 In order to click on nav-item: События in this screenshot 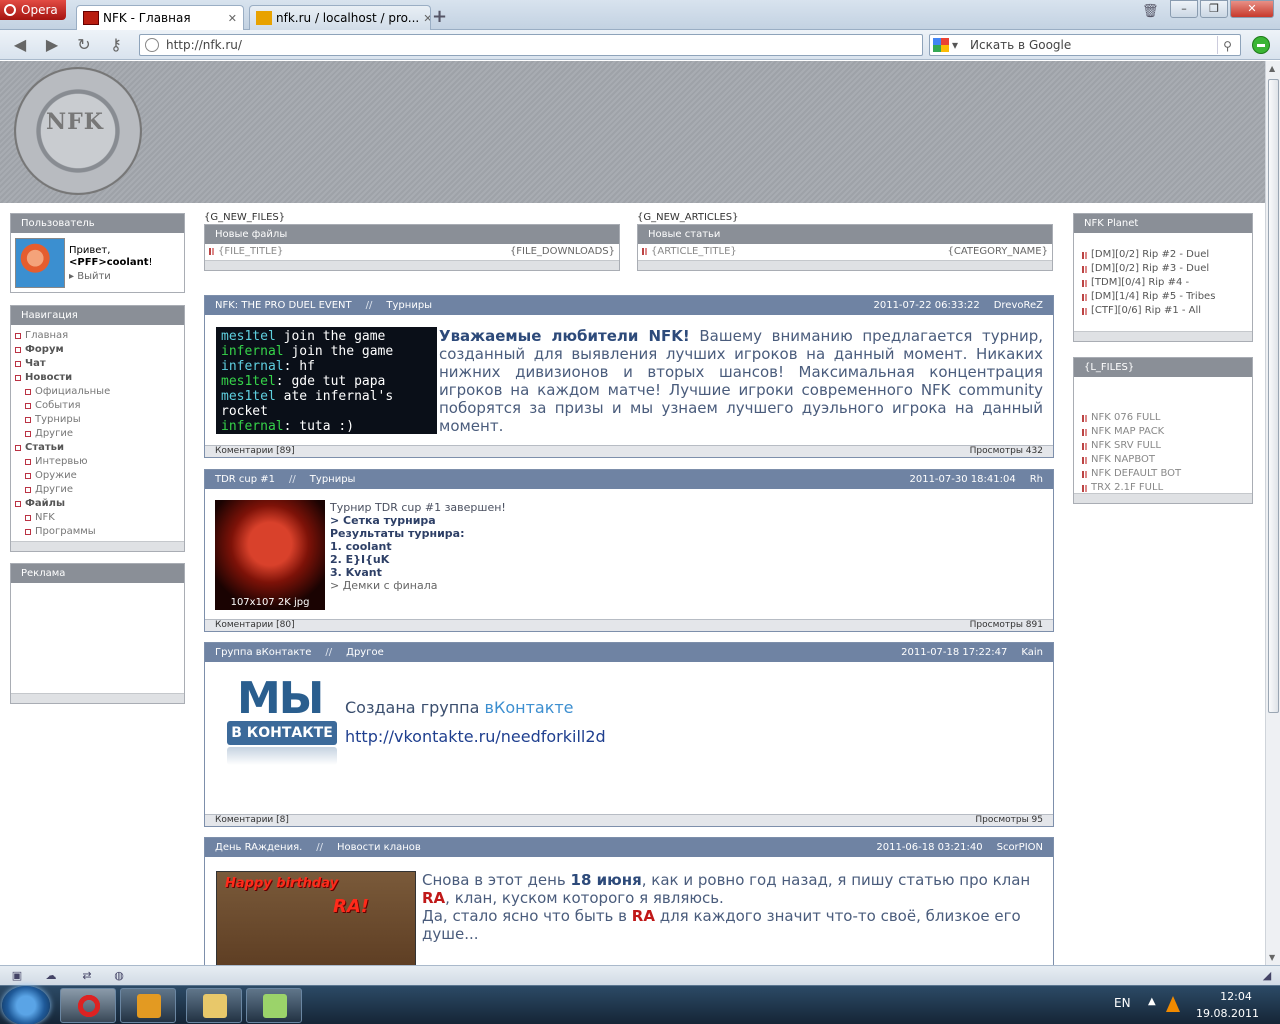, I will do `click(99, 406)`.